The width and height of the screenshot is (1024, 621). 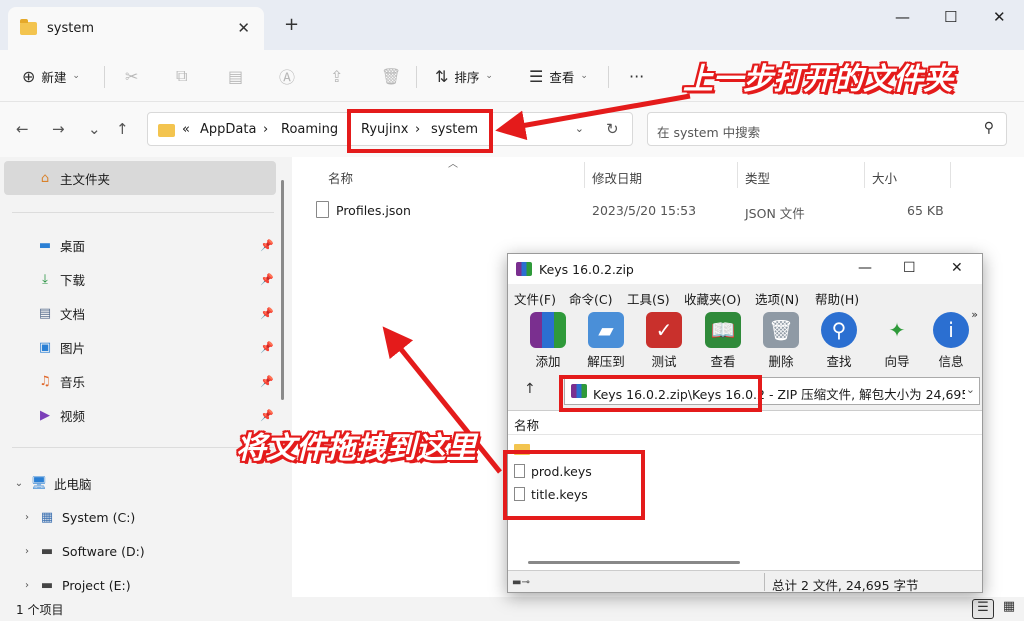 What do you see at coordinates (951, 341) in the screenshot?
I see `info-button: i 信息` at bounding box center [951, 341].